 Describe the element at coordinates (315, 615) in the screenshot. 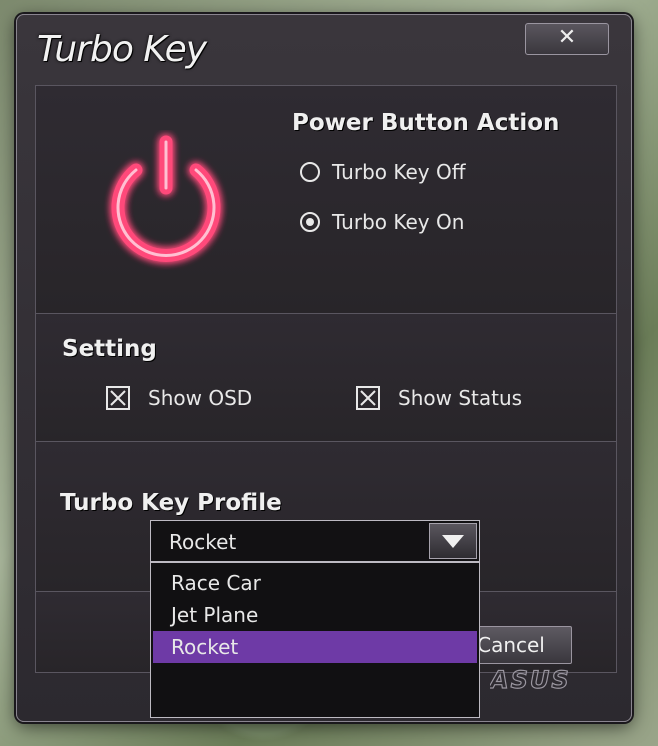

I see `dropdown-option-jet-plane: Jet Plane` at that location.